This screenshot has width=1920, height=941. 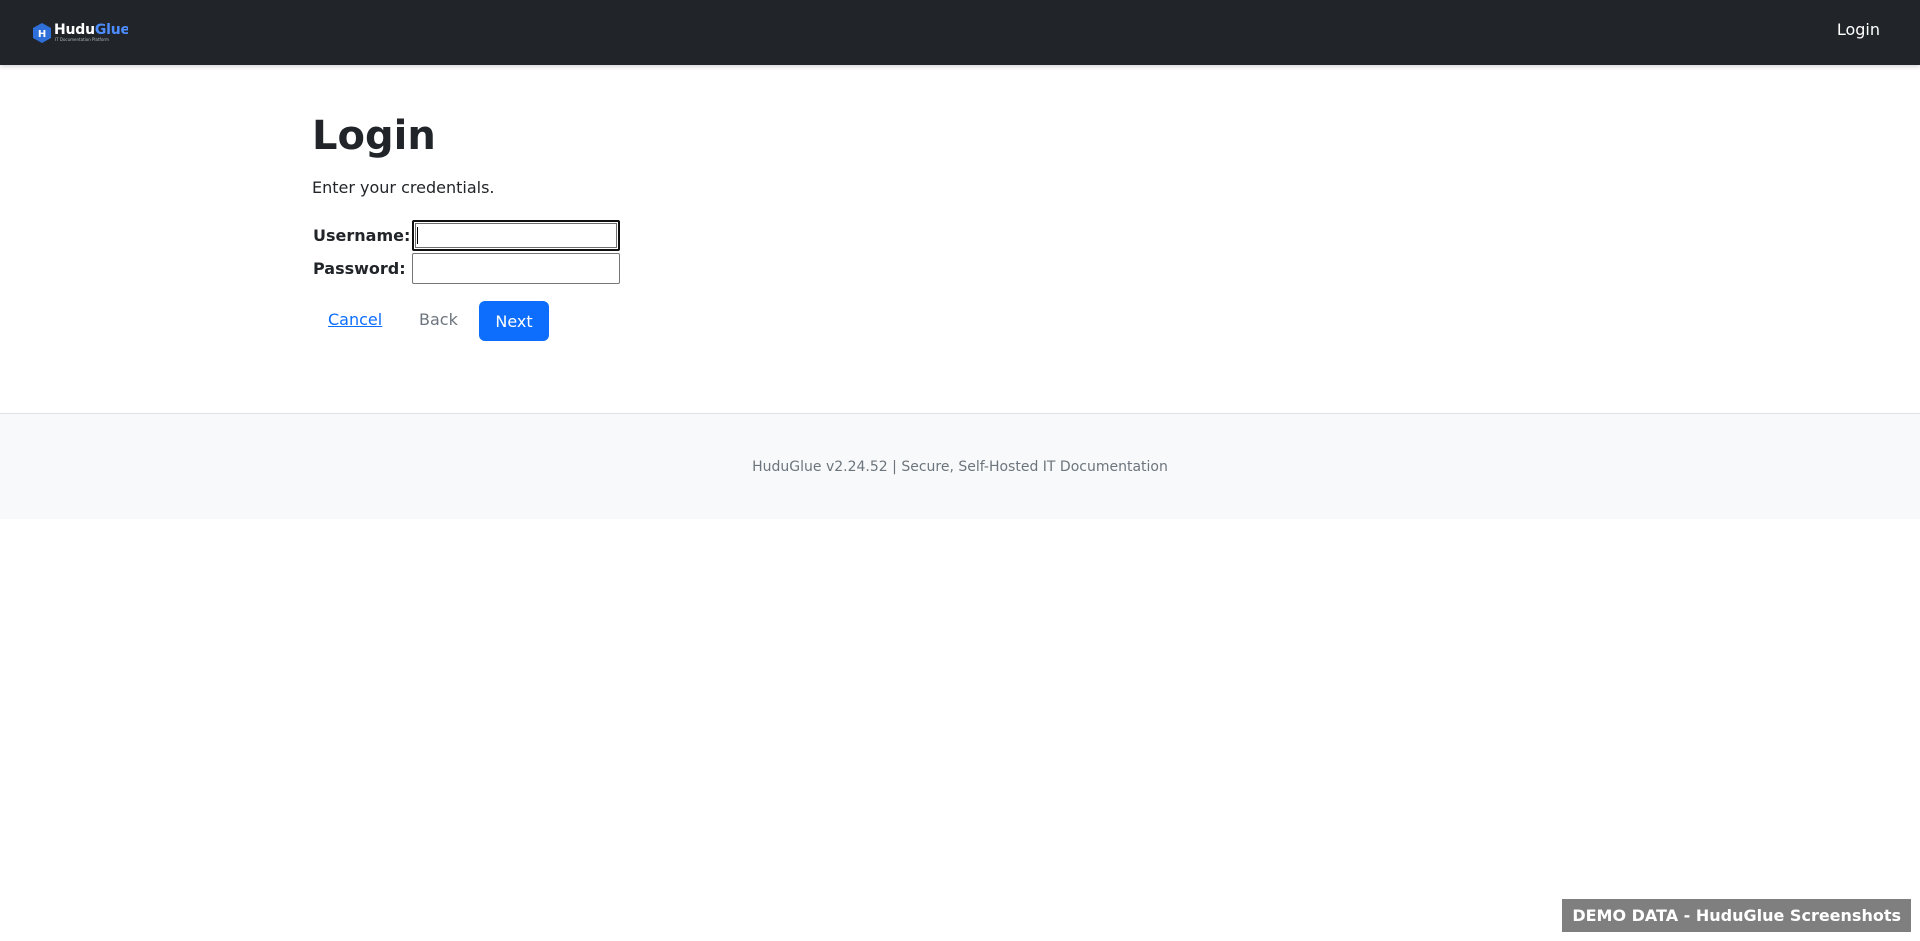 I want to click on hexagon-h-logo-icon: H, so click(x=42, y=33).